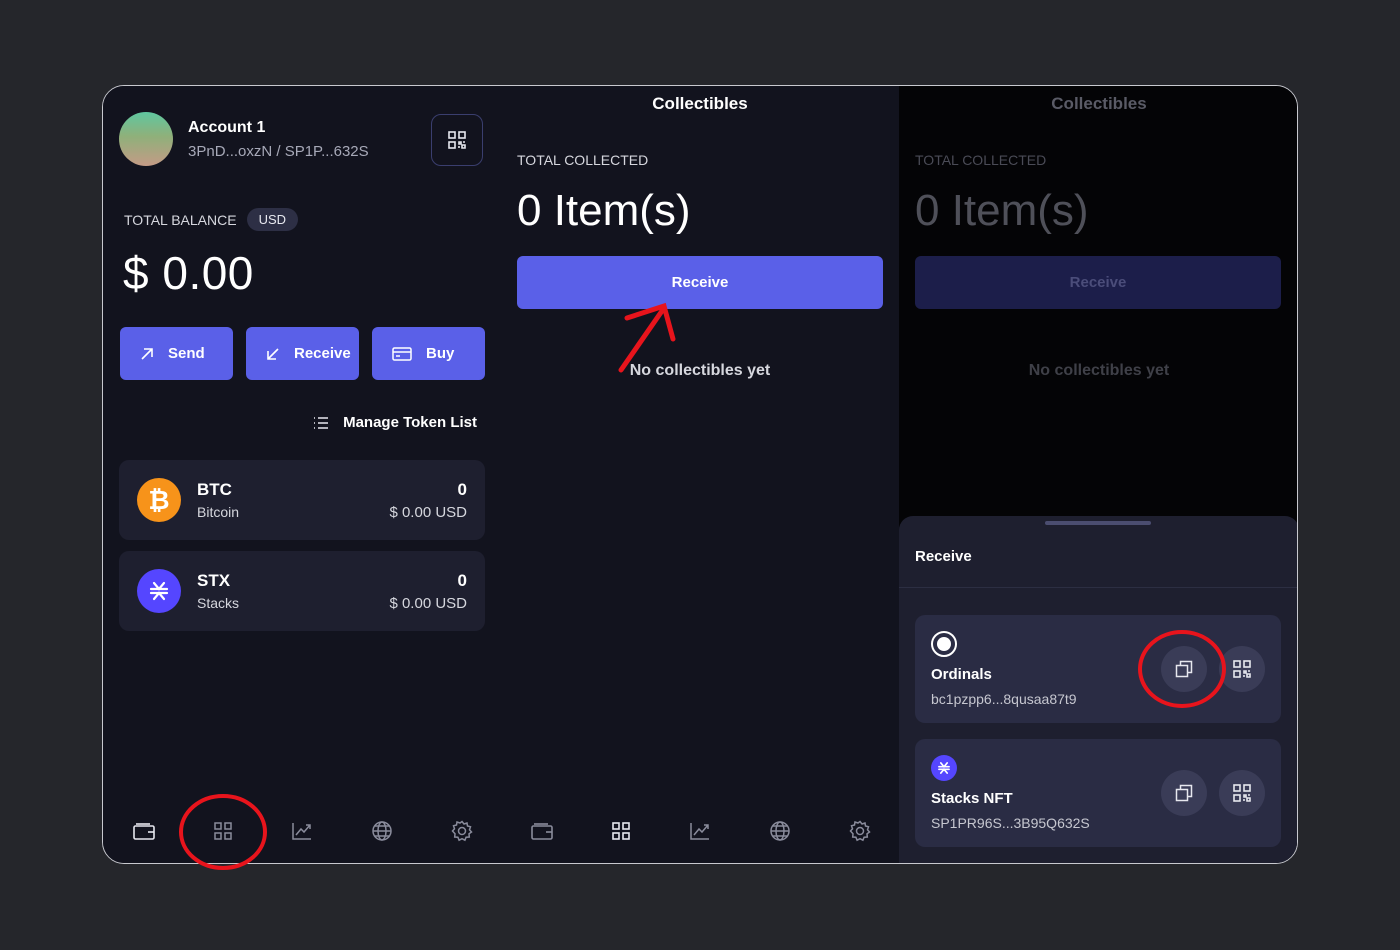 The height and width of the screenshot is (950, 1400). What do you see at coordinates (428, 353) in the screenshot?
I see `buy-button: Buy` at bounding box center [428, 353].